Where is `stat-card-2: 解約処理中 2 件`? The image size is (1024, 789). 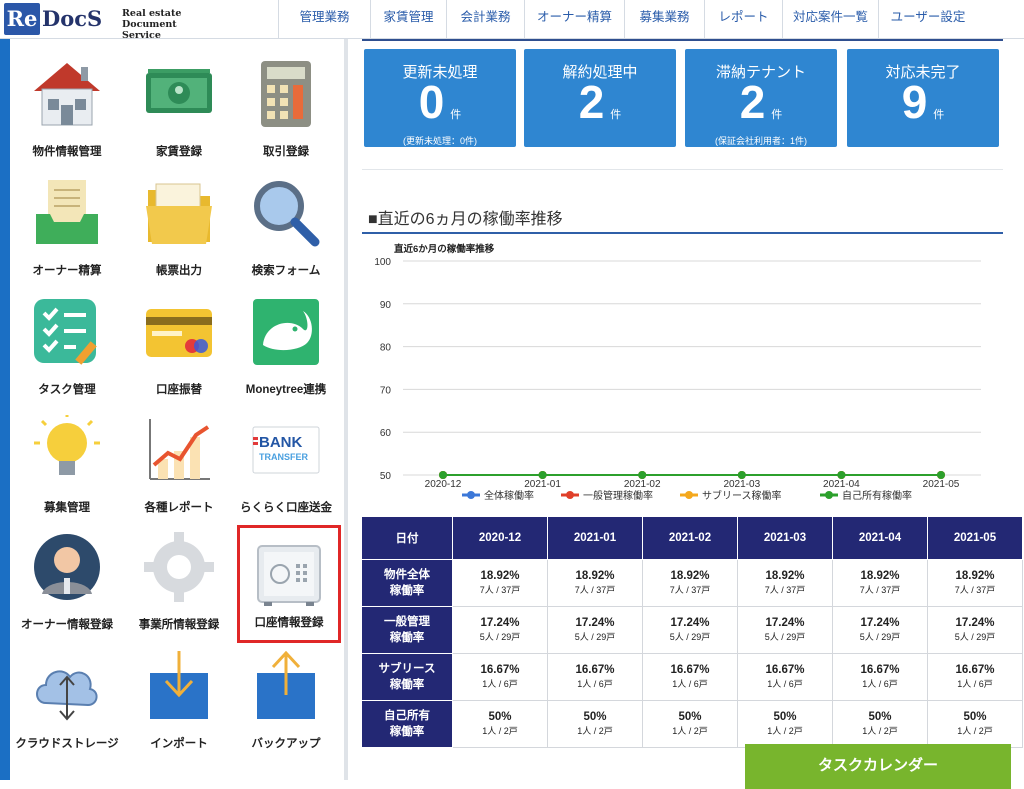 stat-card-2: 解約処理中 2 件 is located at coordinates (600, 98).